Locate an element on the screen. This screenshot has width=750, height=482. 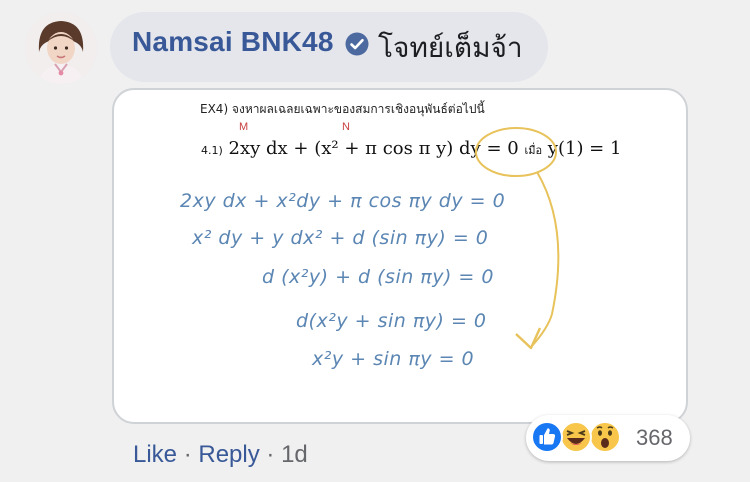
comment-text: โจทย์เต็มจ้า is located at coordinates (450, 47).